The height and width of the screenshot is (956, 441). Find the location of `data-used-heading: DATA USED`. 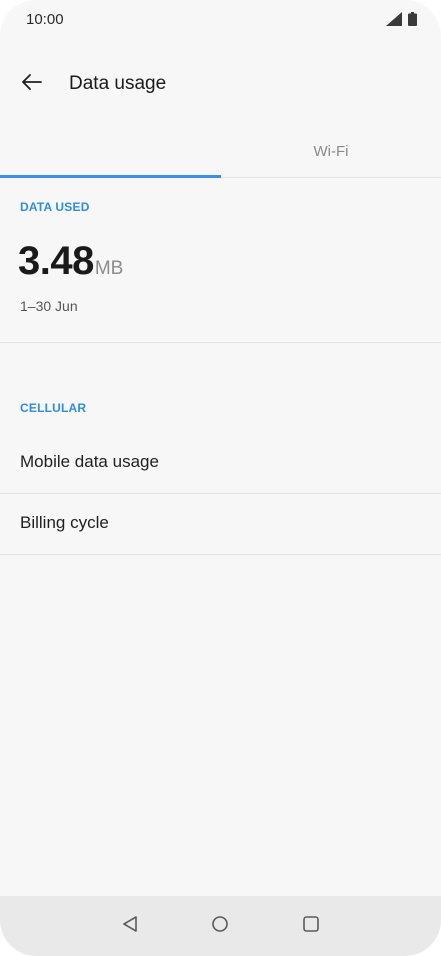

data-used-heading: DATA USED is located at coordinates (55, 207).